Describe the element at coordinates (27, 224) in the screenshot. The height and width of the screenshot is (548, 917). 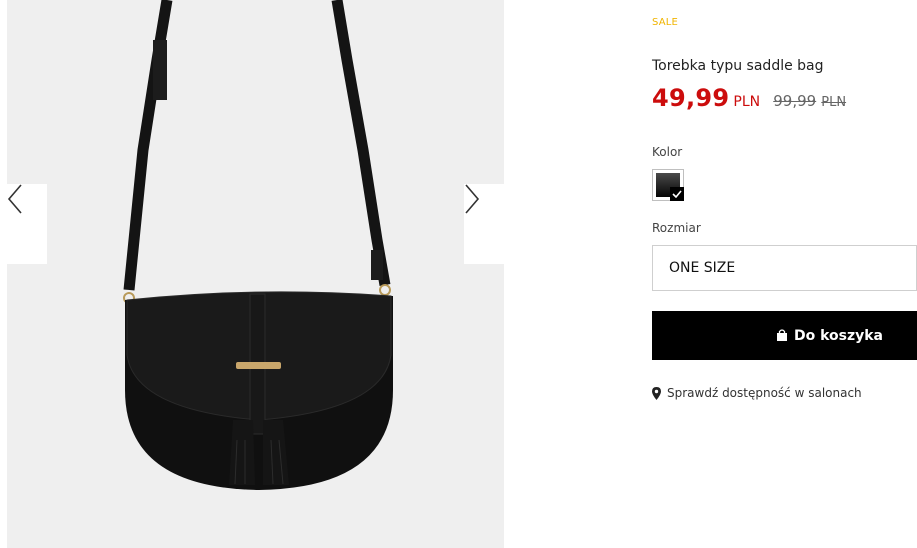
I see `gallery-prev-button` at that location.